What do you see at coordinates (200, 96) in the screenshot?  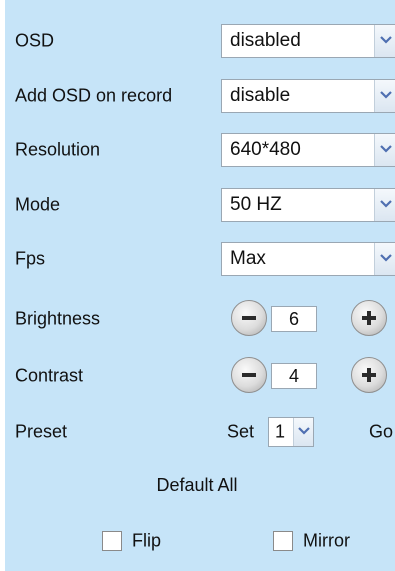 I see `add-osd-on-record-row: Add OSD on record disable` at bounding box center [200, 96].